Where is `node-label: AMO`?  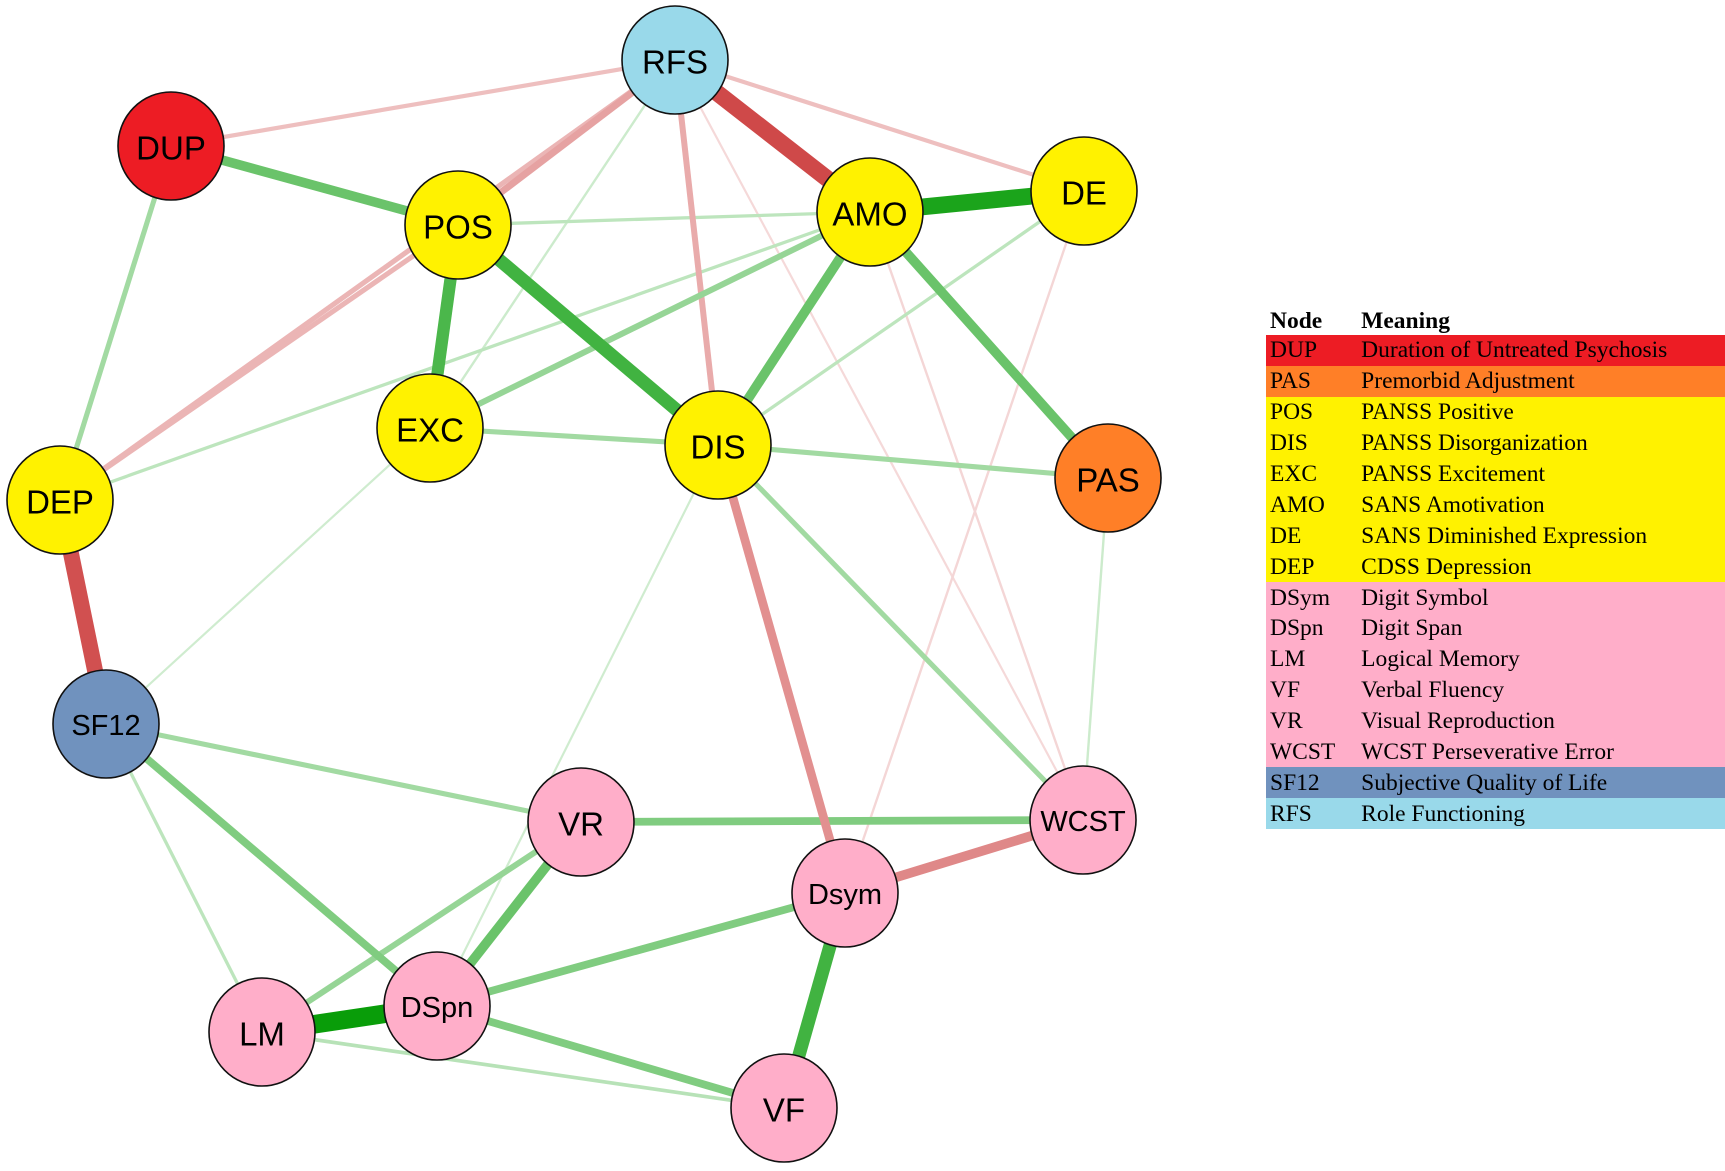
node-label: AMO is located at coordinates (869, 214).